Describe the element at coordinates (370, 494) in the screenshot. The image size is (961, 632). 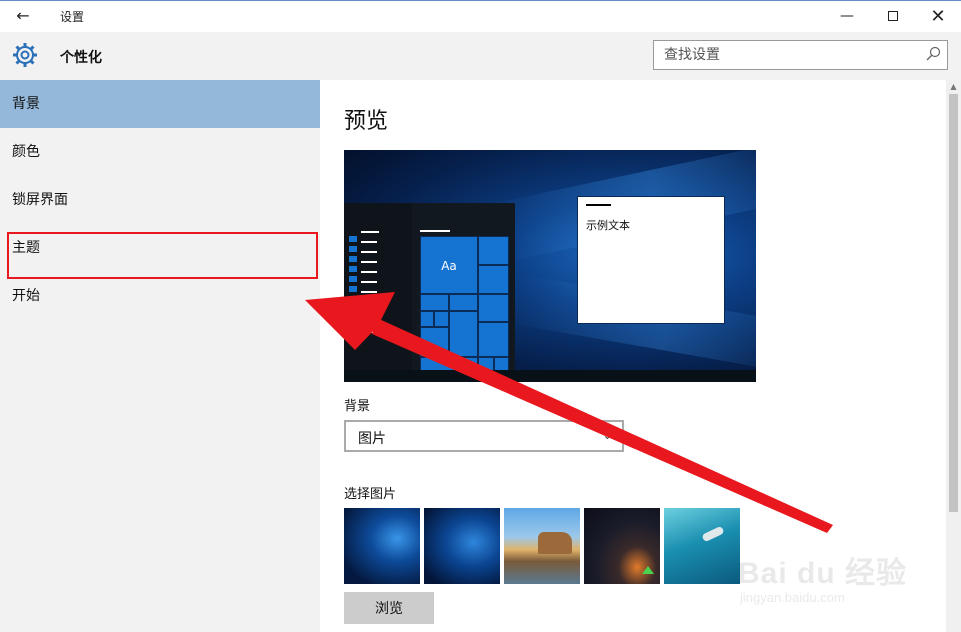
I see `choose-picture-label: 选择图片` at that location.